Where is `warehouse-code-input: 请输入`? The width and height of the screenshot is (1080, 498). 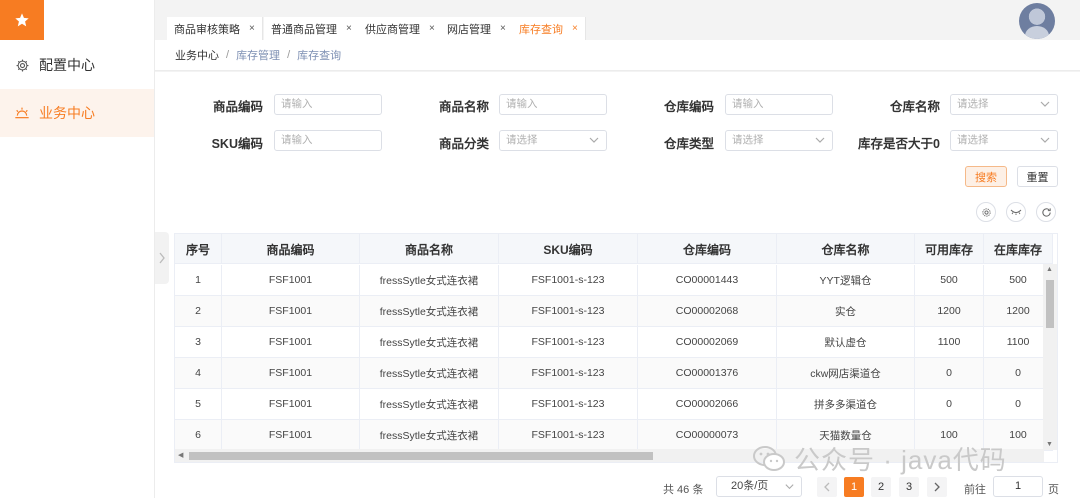 warehouse-code-input: 请输入 is located at coordinates (779, 104).